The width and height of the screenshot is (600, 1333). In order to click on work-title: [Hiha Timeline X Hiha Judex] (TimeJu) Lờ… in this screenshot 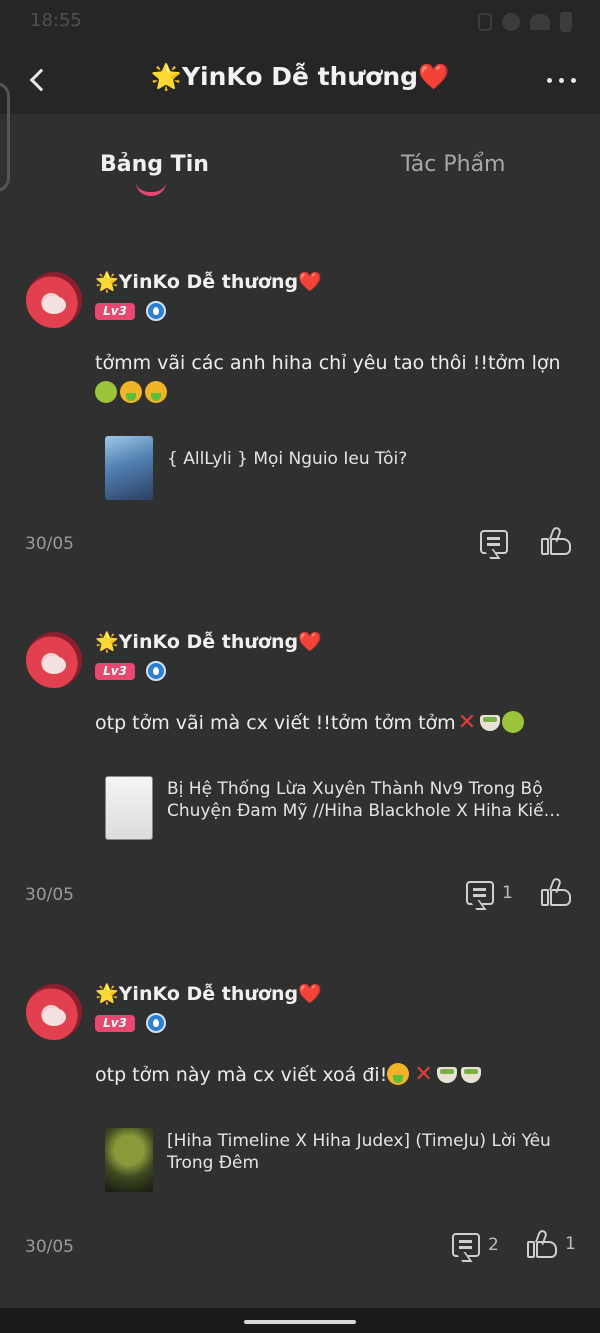, I will do `click(359, 1152)`.